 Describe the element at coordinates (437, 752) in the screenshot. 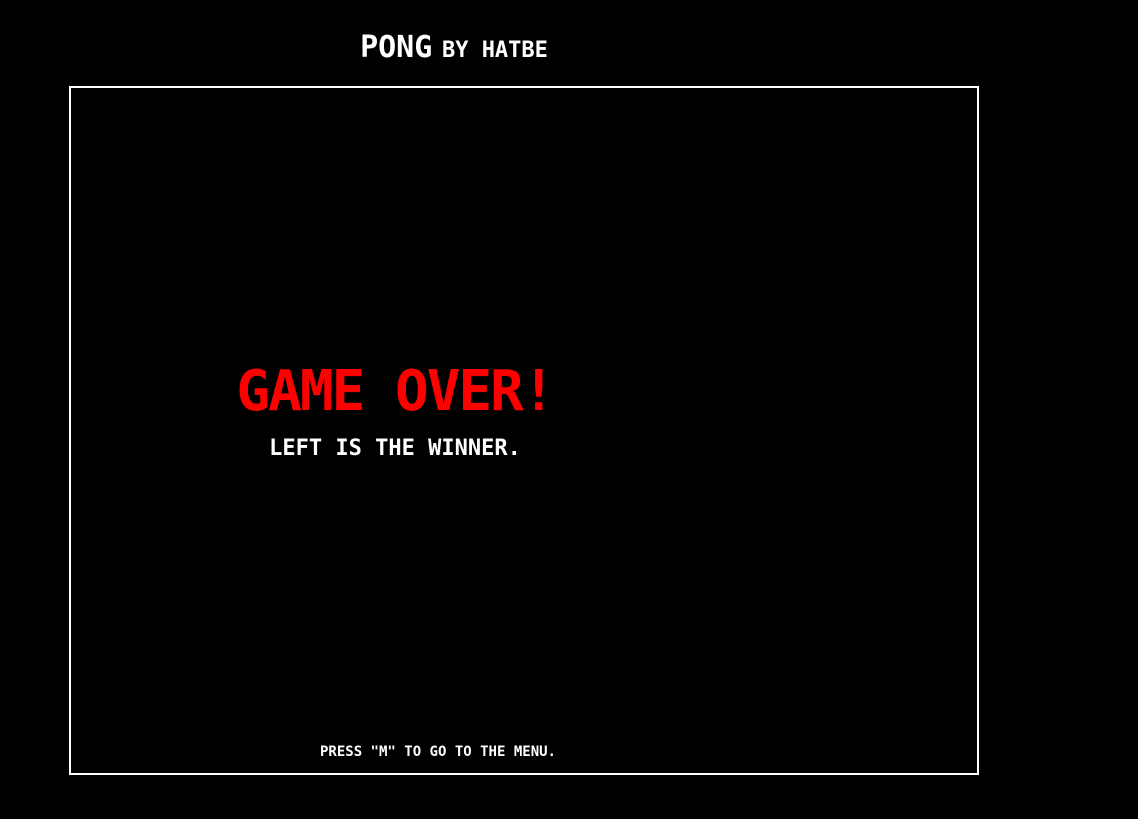

I see `menu-hint: PRESS "M" TO GO TO THE MENU.` at that location.